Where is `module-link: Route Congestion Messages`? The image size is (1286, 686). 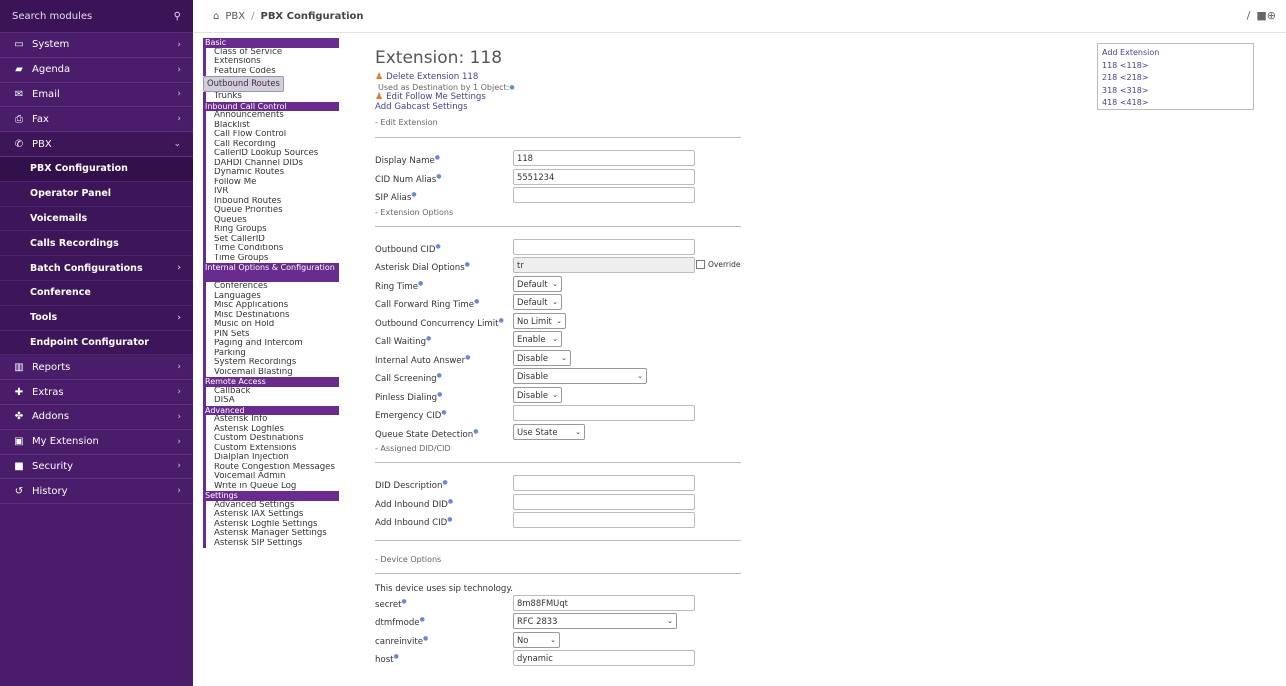
module-link: Route Congestion Messages is located at coordinates (271, 467).